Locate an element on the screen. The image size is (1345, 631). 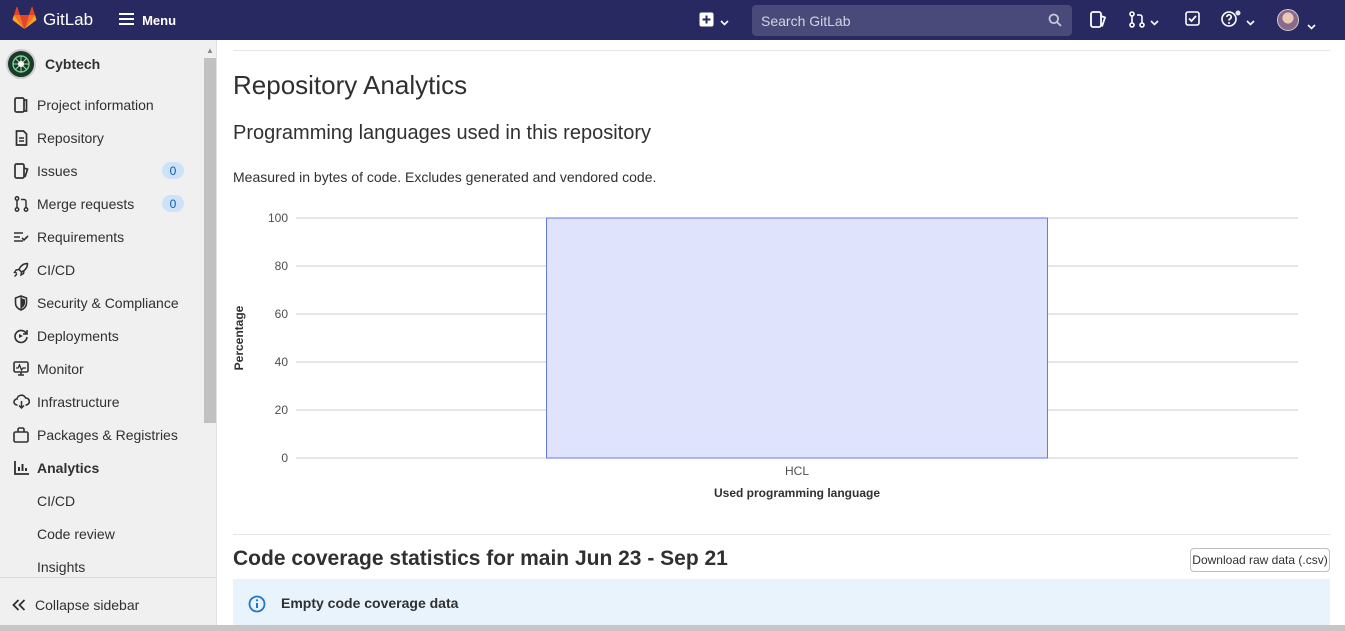
issues-icon is located at coordinates (21, 171).